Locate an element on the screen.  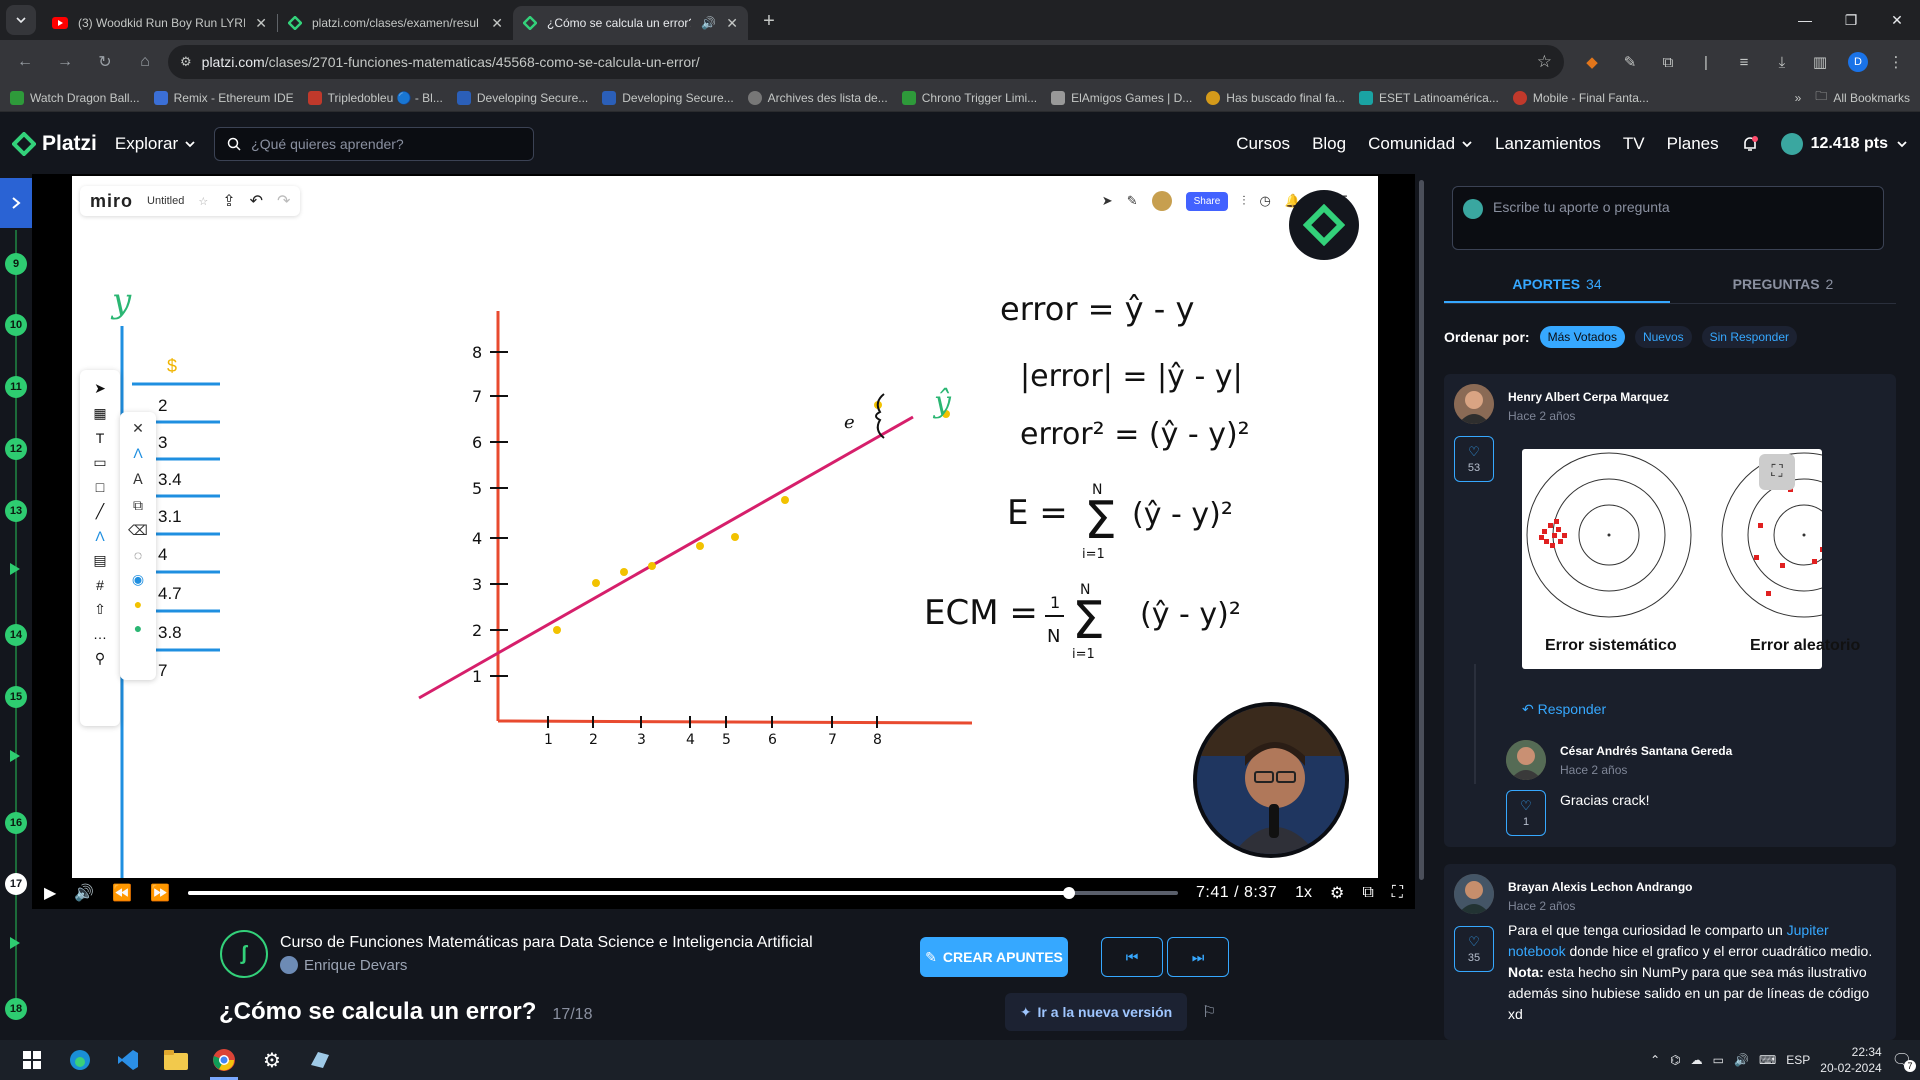
nav-blog: Blog is located at coordinates (1329, 144).